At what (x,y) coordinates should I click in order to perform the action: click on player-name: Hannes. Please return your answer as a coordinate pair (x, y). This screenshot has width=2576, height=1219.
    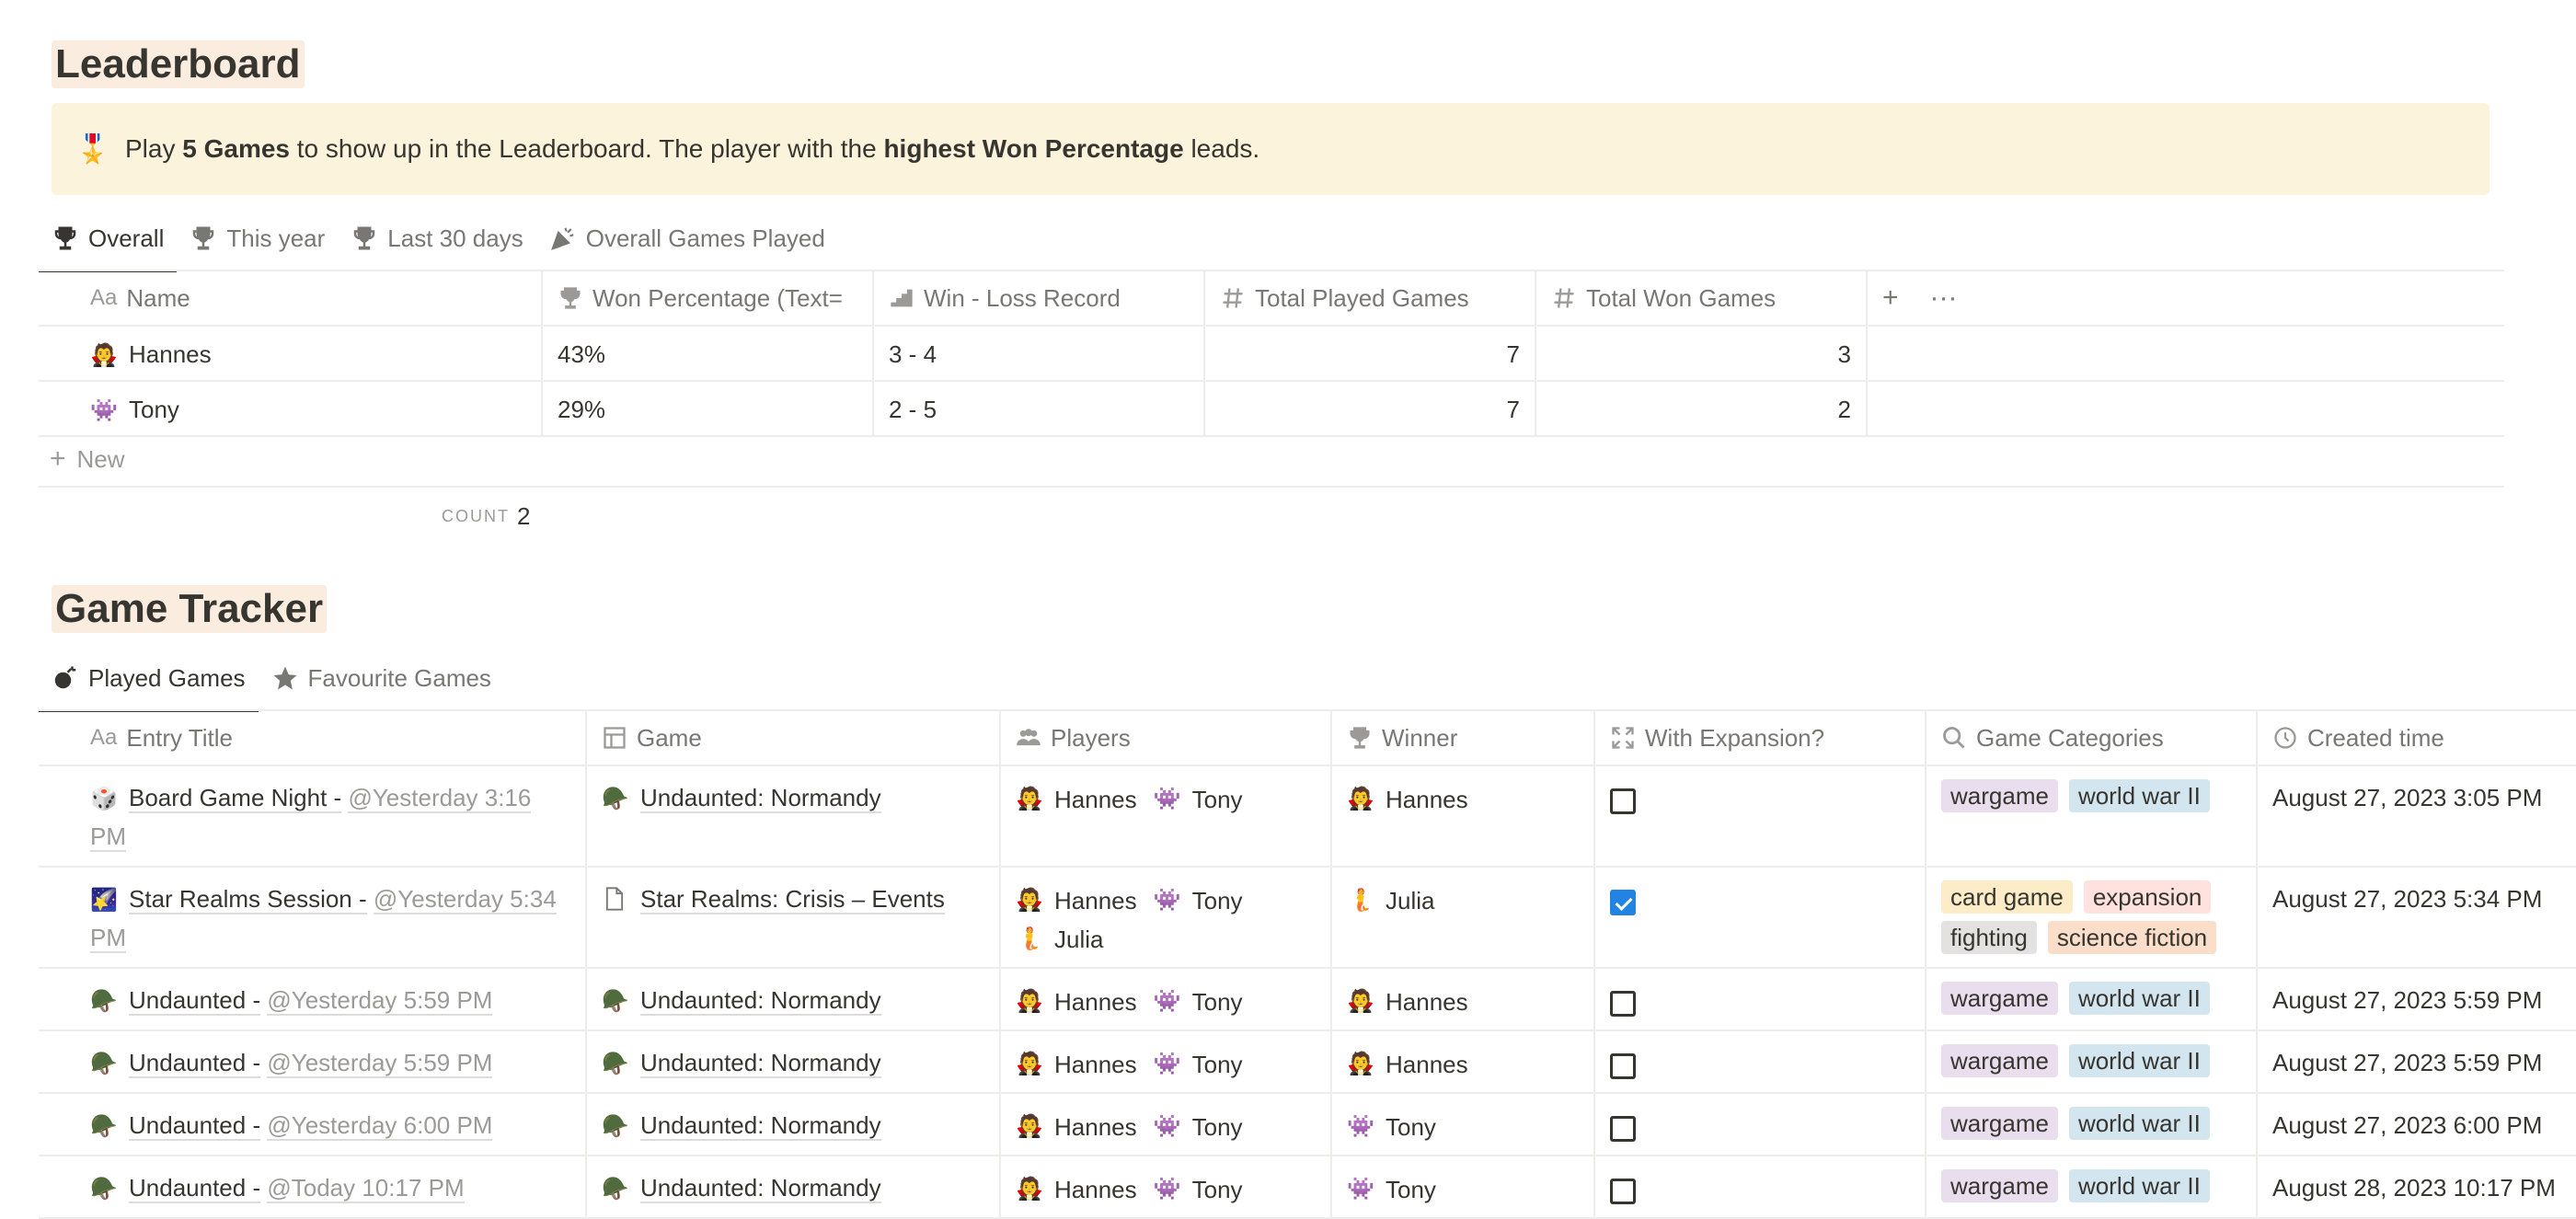
    Looking at the image, I should click on (170, 354).